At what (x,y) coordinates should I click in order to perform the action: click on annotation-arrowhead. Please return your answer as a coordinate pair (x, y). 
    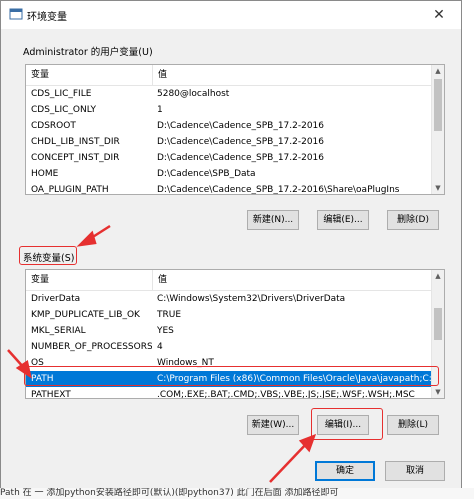
    Looking at the image, I should click on (86, 238).